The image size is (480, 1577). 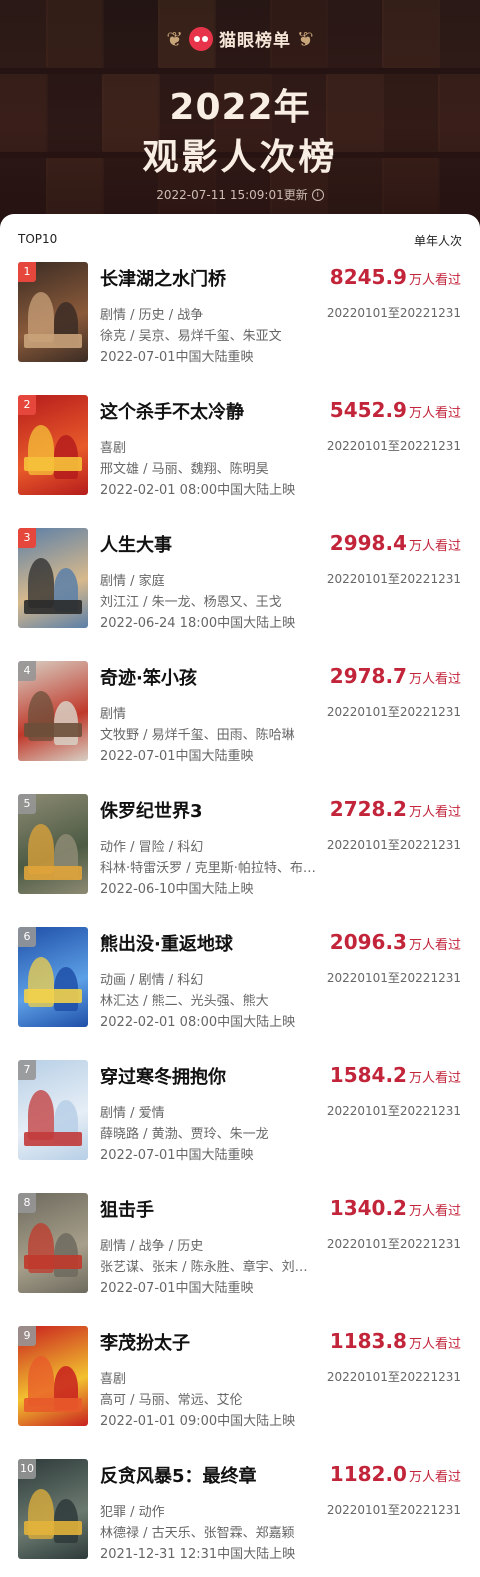 I want to click on viewer-count: 1182.0 万人看过, so click(x=395, y=1474).